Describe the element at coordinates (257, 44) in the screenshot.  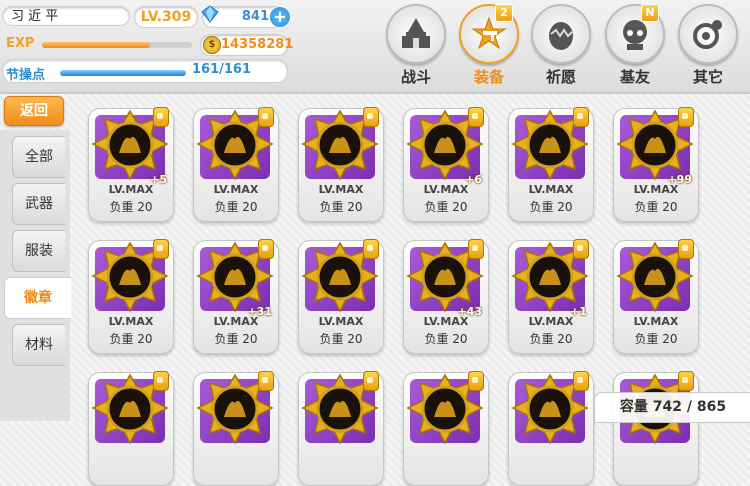
I see `gold-value: 14358281` at that location.